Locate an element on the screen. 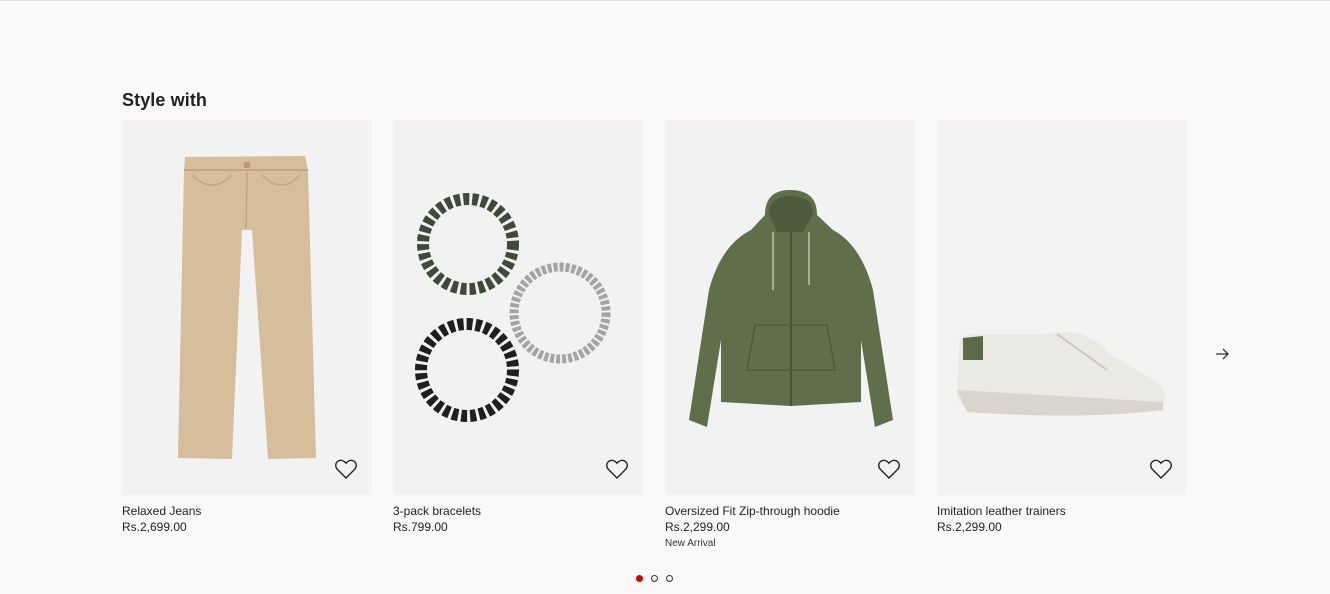 This screenshot has height=594, width=1330. carousel-pagination is located at coordinates (654, 579).